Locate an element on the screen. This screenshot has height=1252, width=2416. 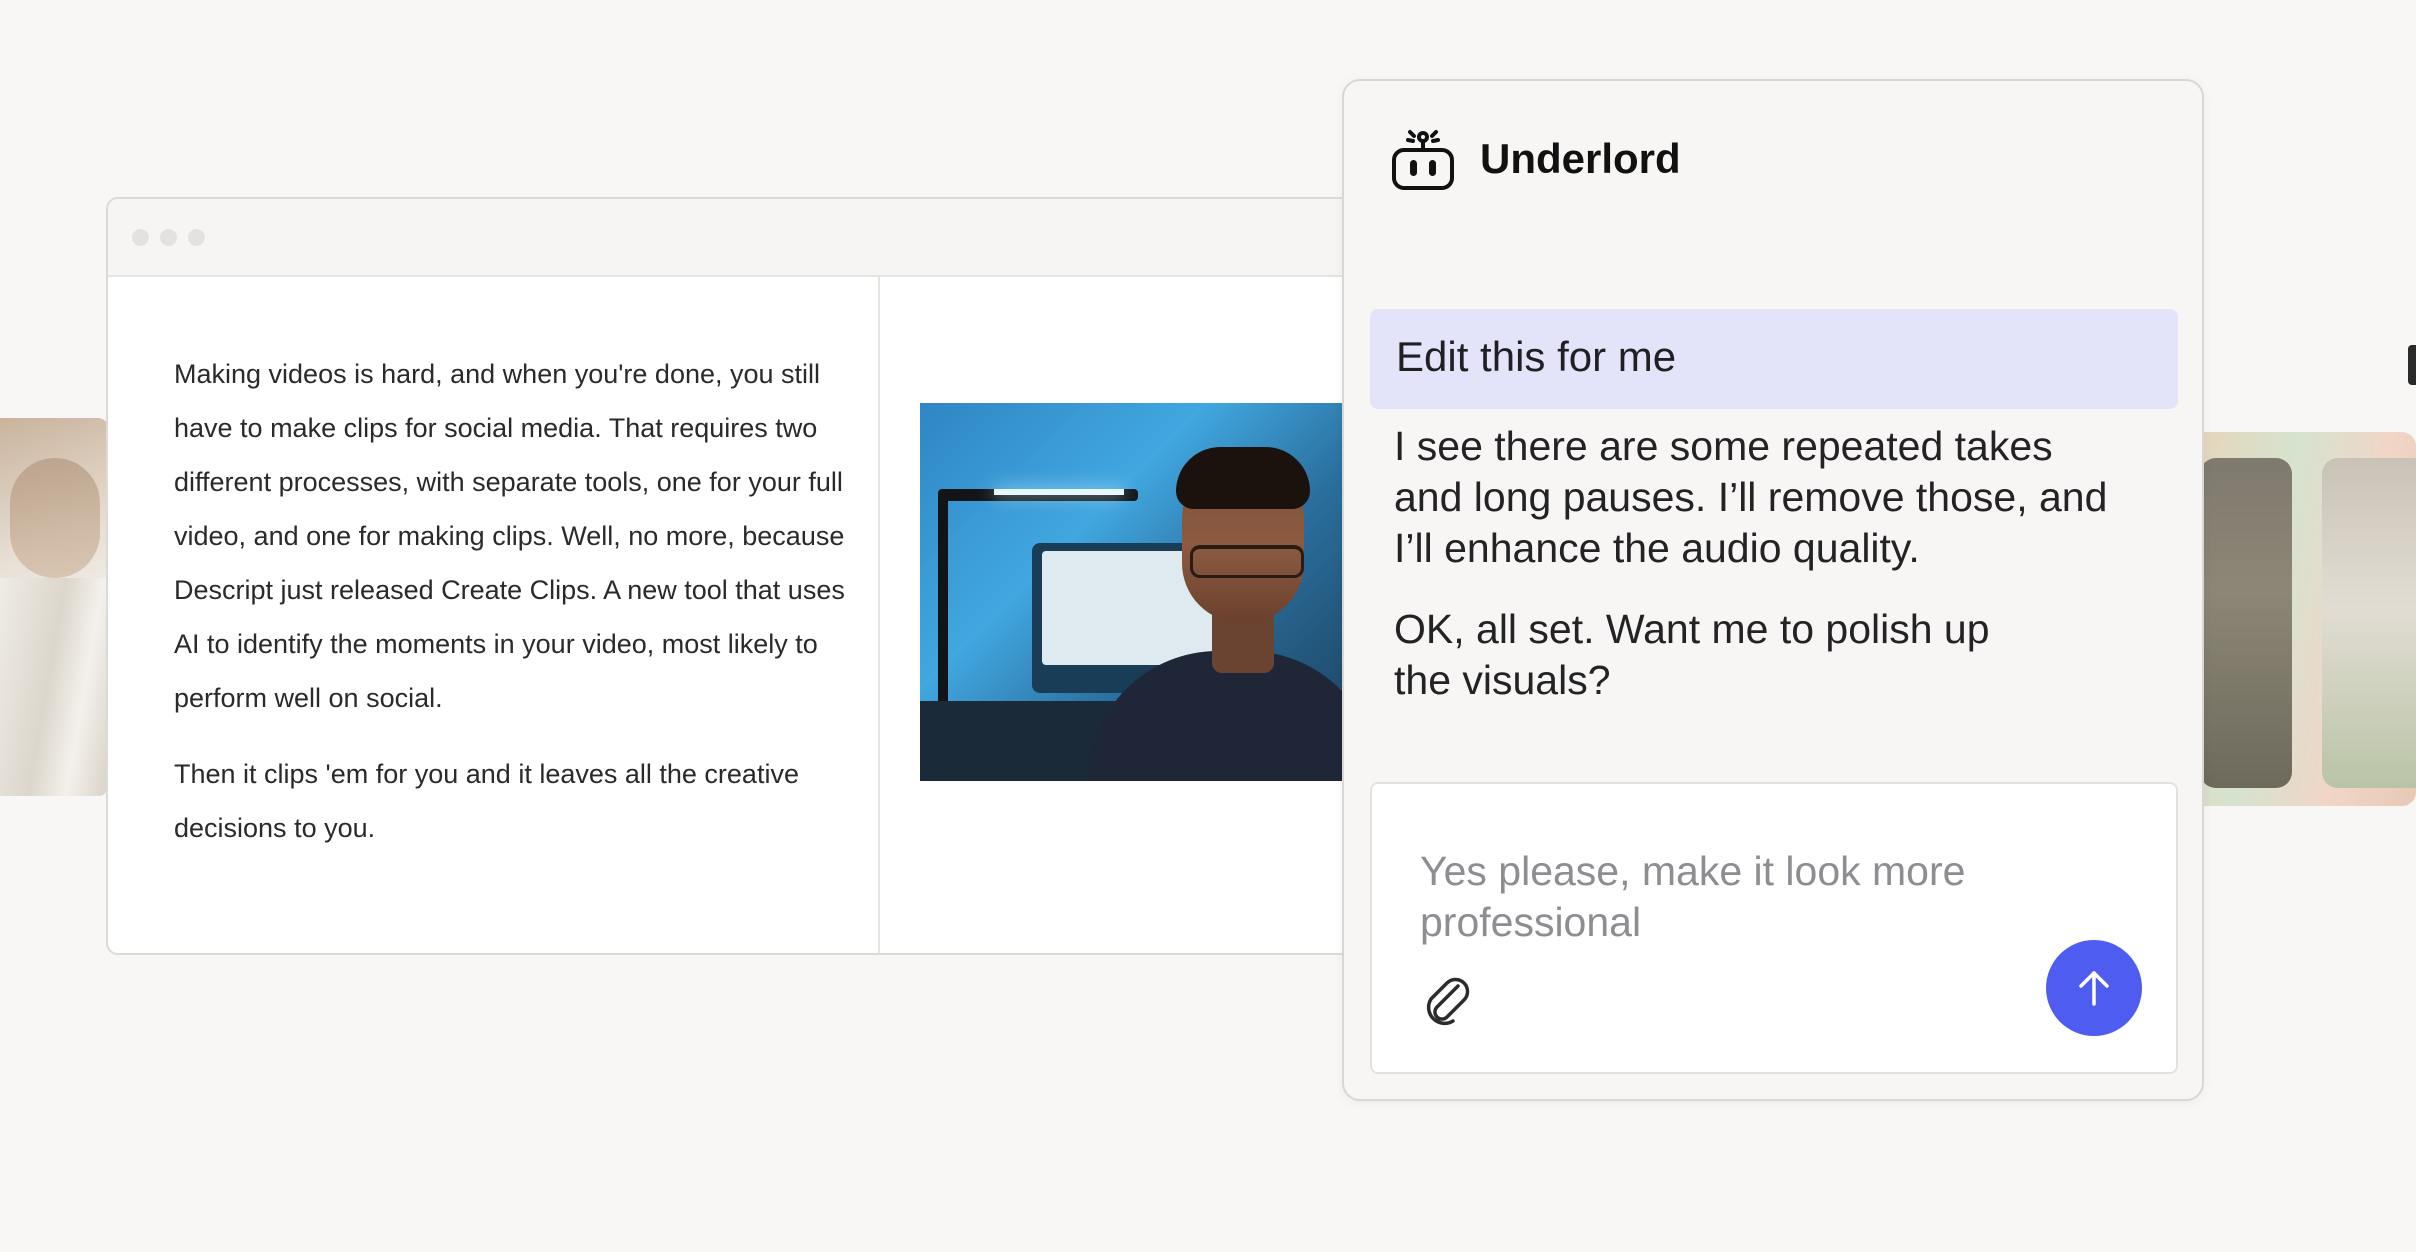
thumbnail-shirt is located at coordinates (54, 687).